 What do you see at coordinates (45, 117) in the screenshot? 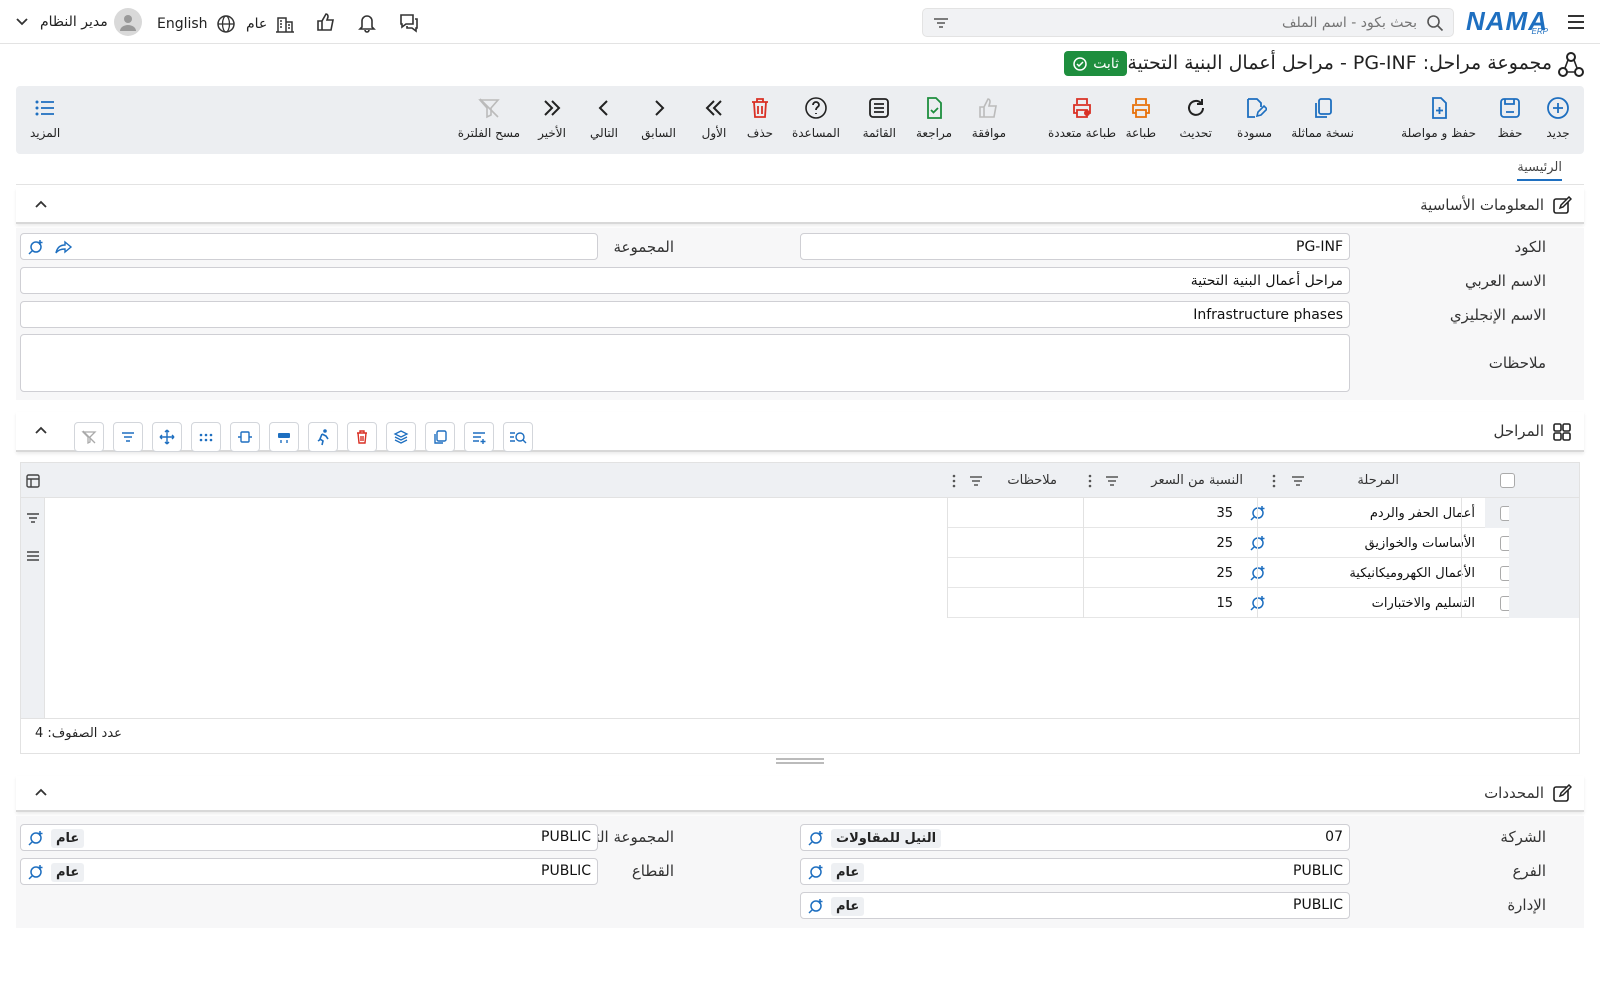
I see `more-button: المزيد` at bounding box center [45, 117].